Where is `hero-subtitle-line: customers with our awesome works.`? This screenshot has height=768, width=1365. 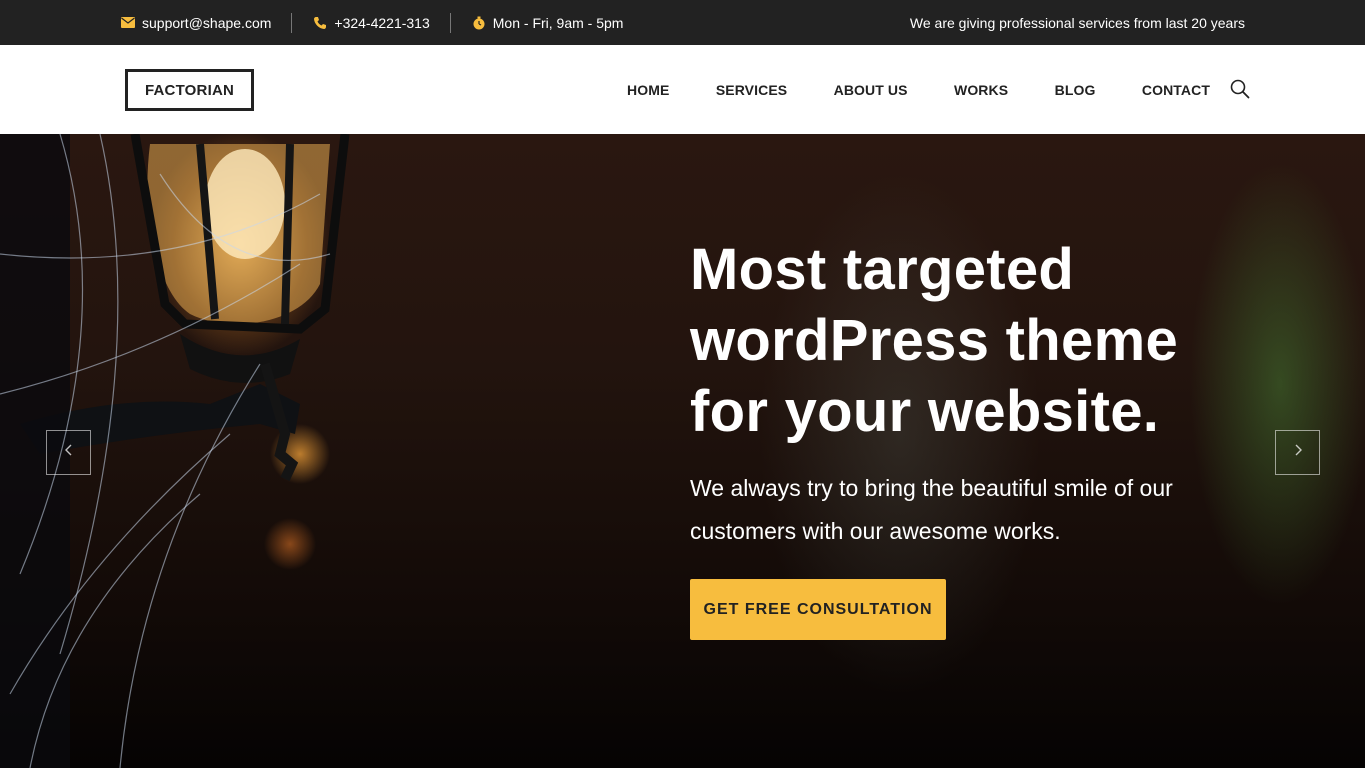
hero-subtitle-line: customers with our awesome works. is located at coordinates (875, 531).